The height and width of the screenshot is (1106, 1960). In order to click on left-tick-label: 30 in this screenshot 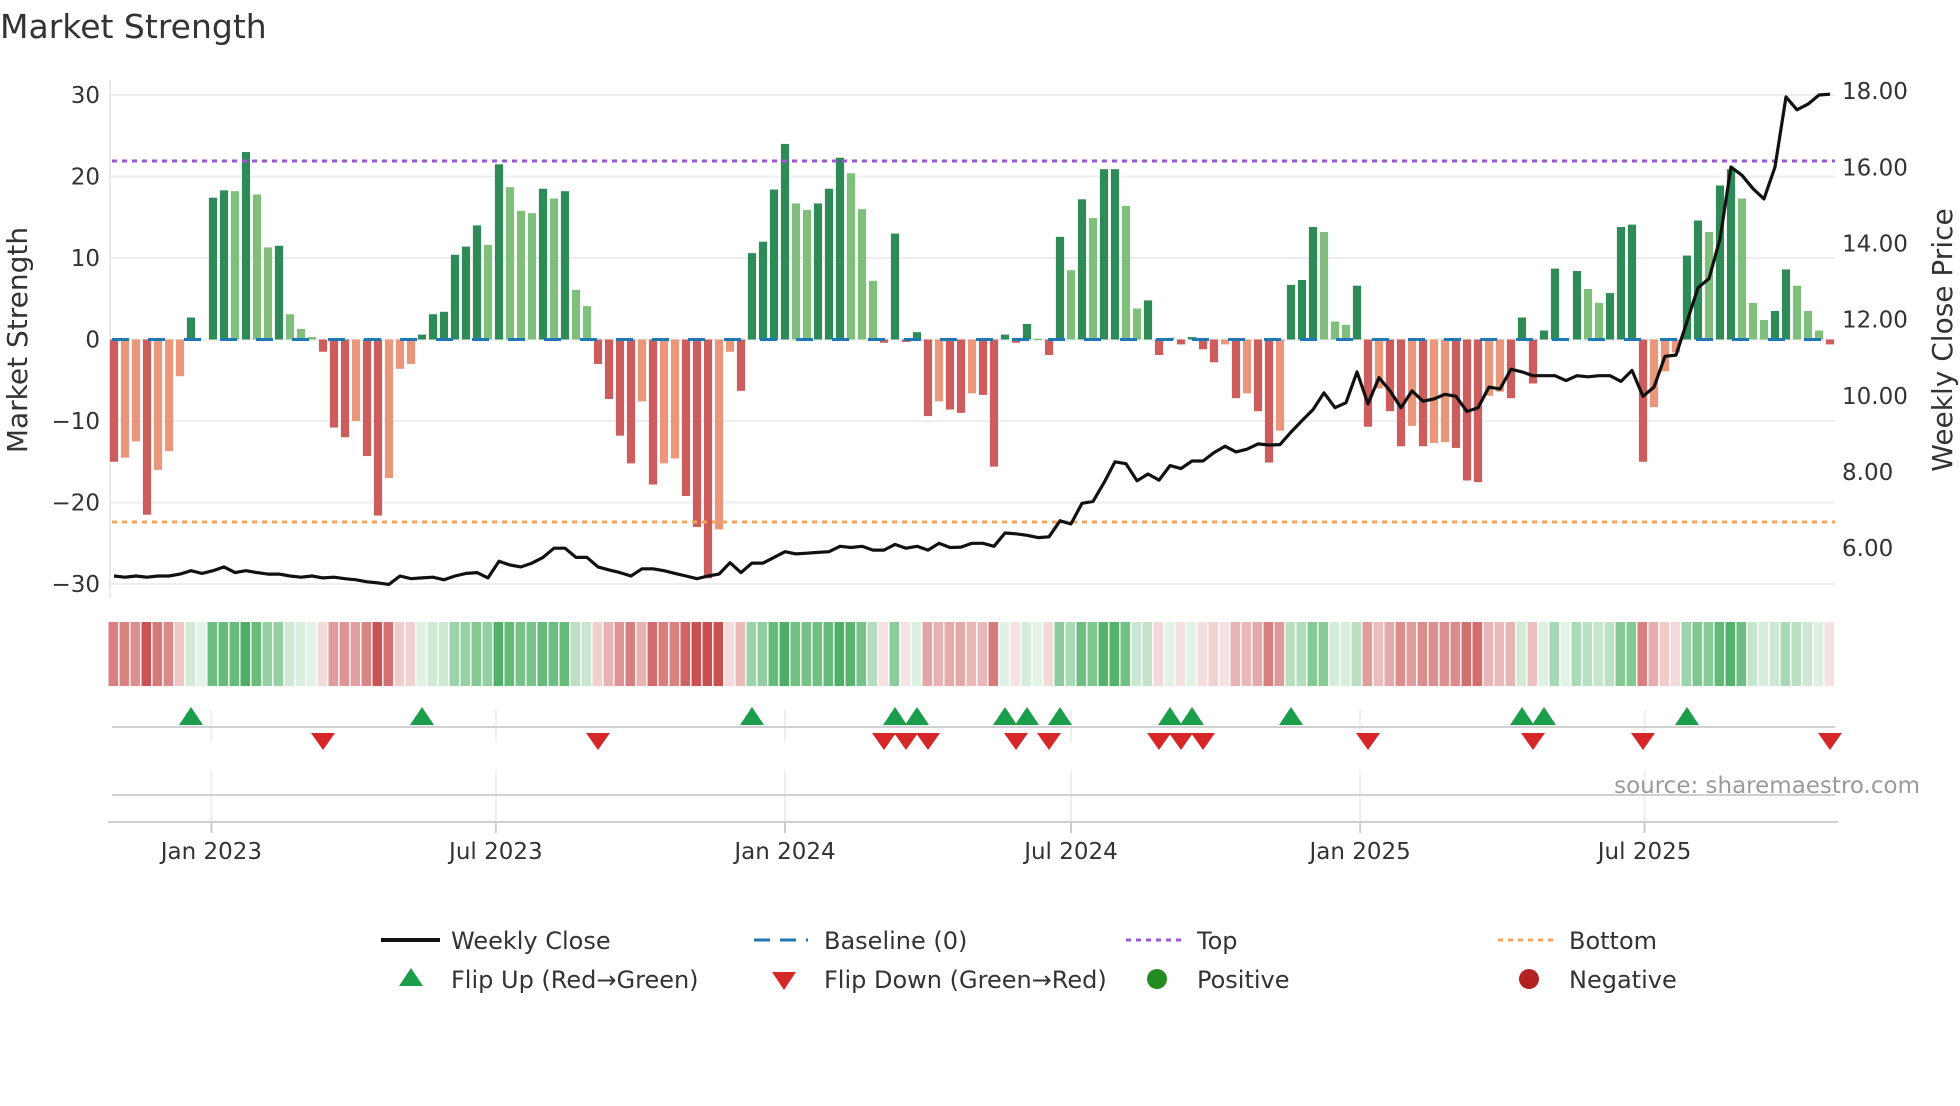, I will do `click(85, 96)`.